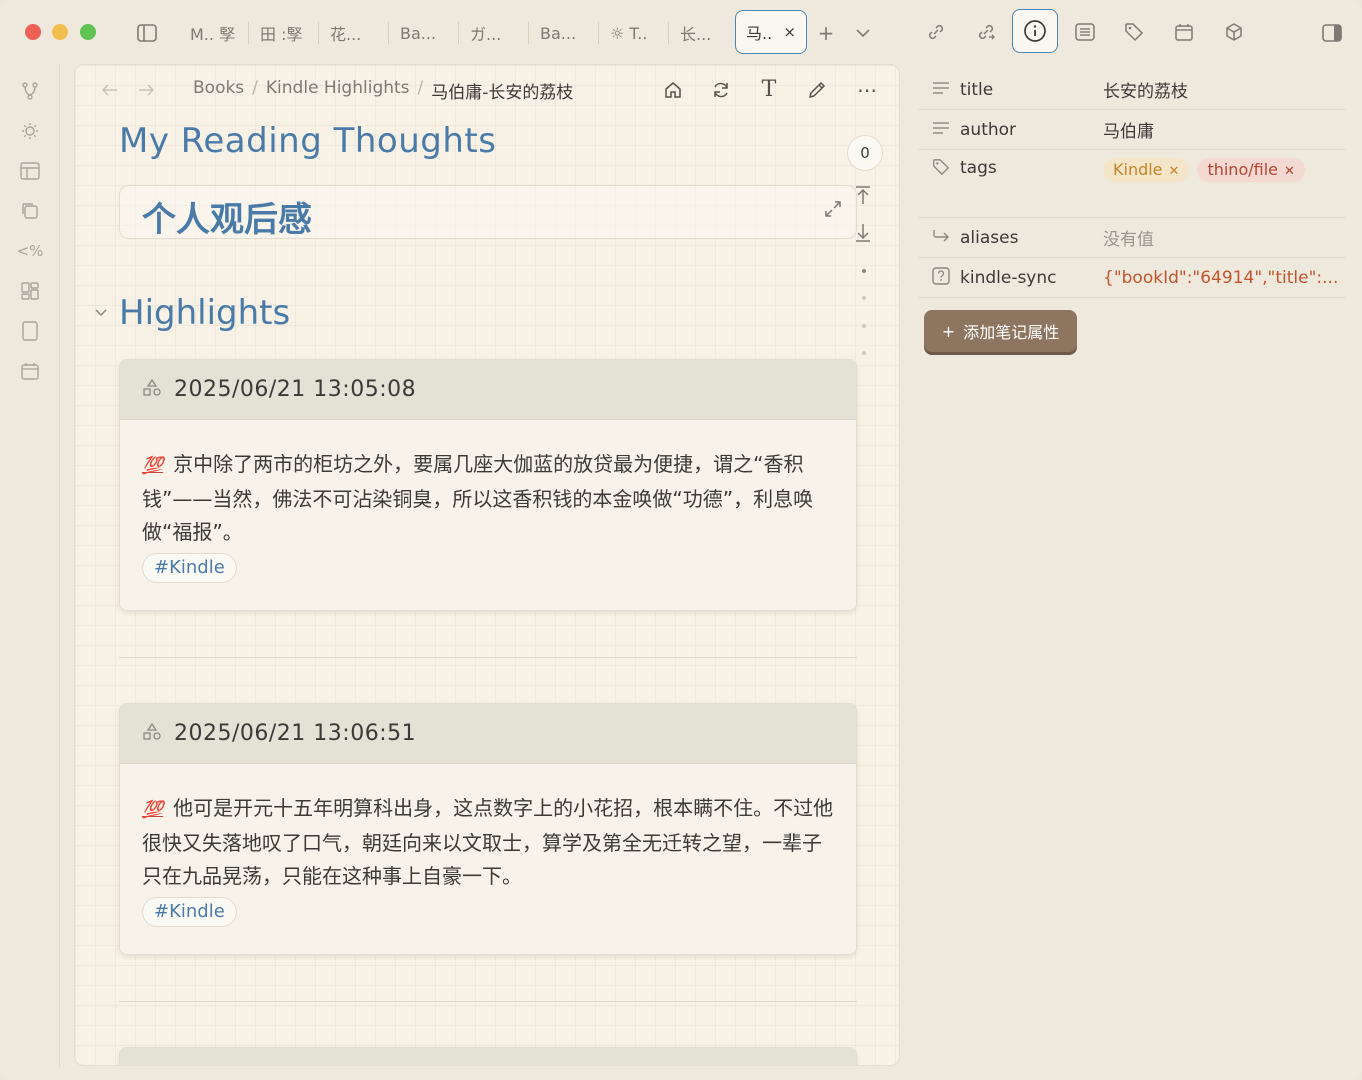  What do you see at coordinates (771, 32) in the screenshot?
I see `tab-active: 马.. ×` at bounding box center [771, 32].